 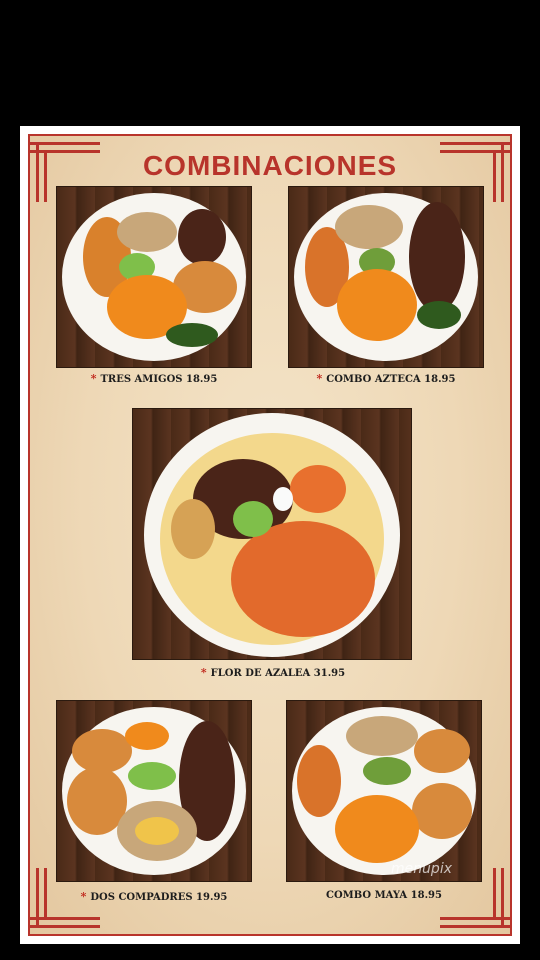 I want to click on dish-caption: * DOS COMPADRES 19.95, so click(x=154, y=896).